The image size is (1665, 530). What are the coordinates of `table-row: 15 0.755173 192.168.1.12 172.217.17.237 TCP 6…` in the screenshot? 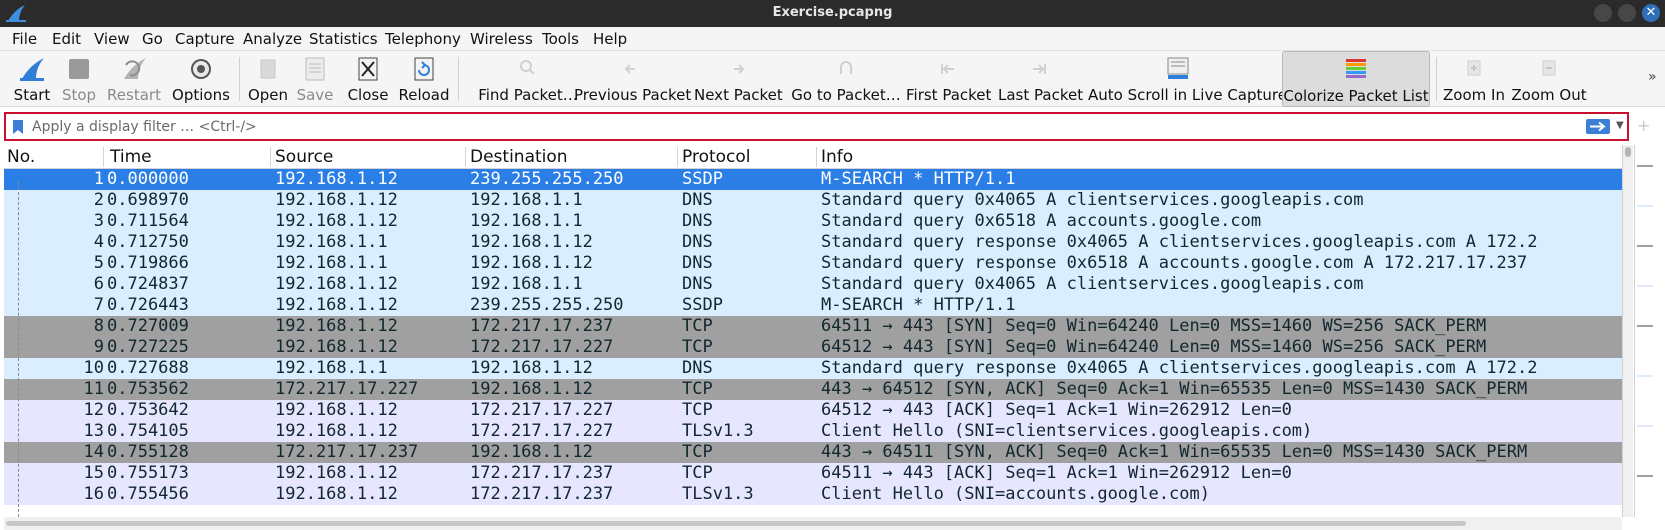 It's located at (813, 473).